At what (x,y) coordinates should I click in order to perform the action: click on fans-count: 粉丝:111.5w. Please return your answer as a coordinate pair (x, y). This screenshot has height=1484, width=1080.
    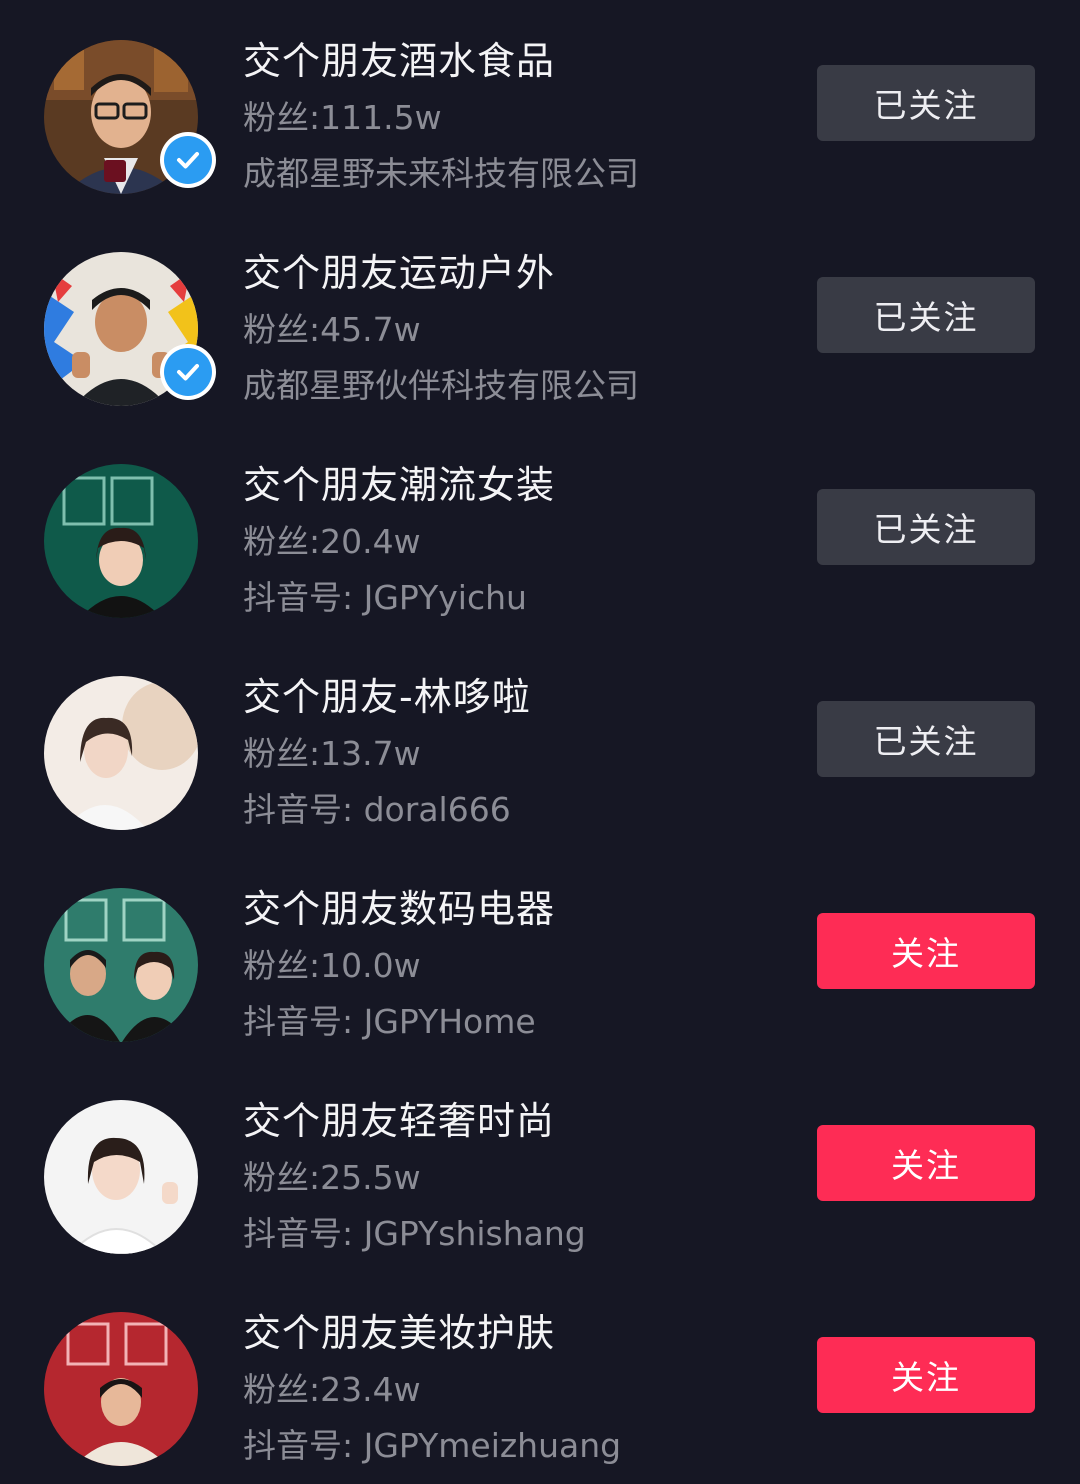
    Looking at the image, I should click on (342, 117).